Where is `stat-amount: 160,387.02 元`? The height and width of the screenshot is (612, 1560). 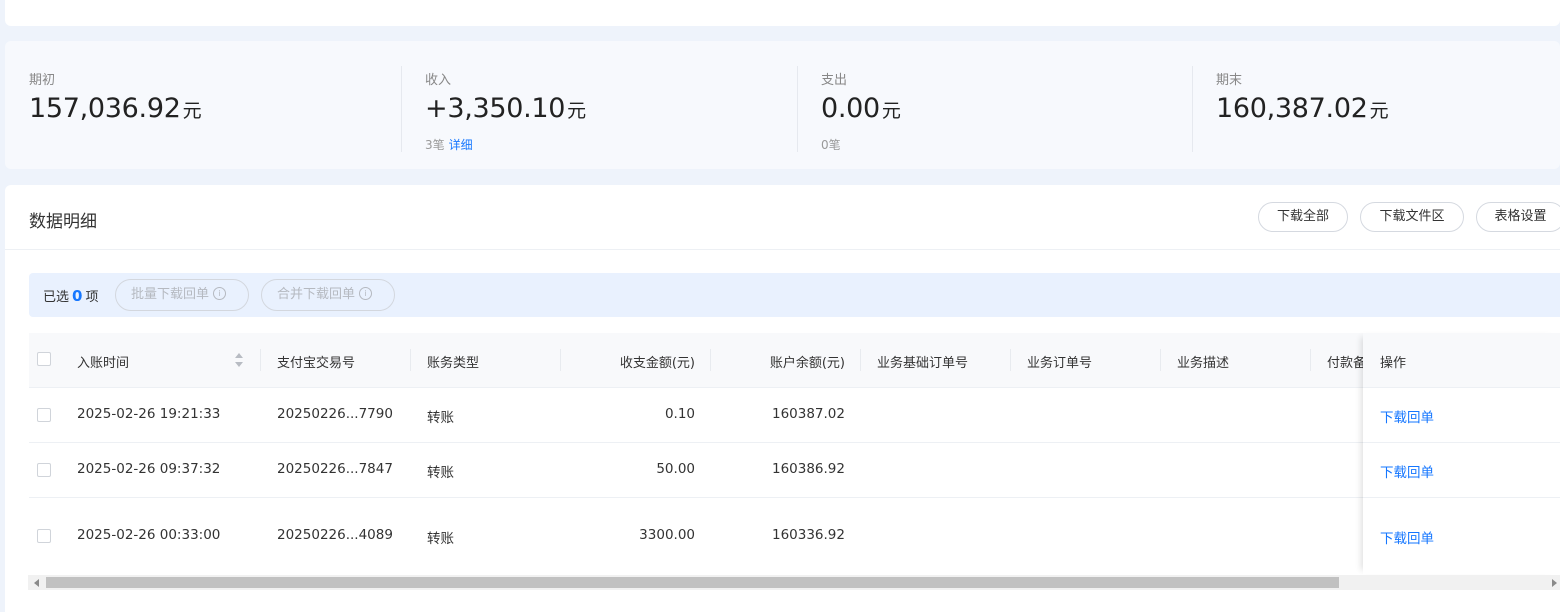 stat-amount: 160,387.02 元 is located at coordinates (1302, 108).